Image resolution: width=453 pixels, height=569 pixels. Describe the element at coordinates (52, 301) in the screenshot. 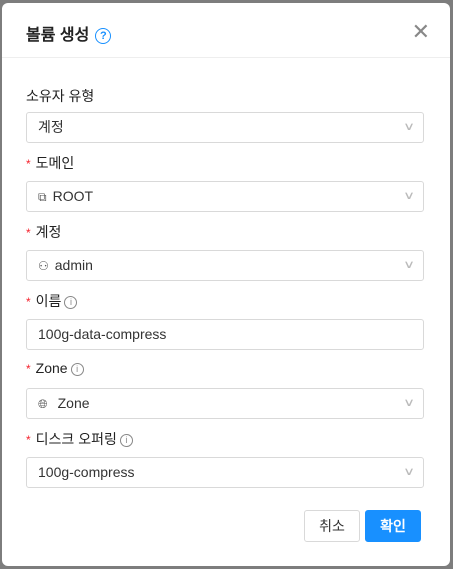

I see `name-label: * 이름 i` at that location.